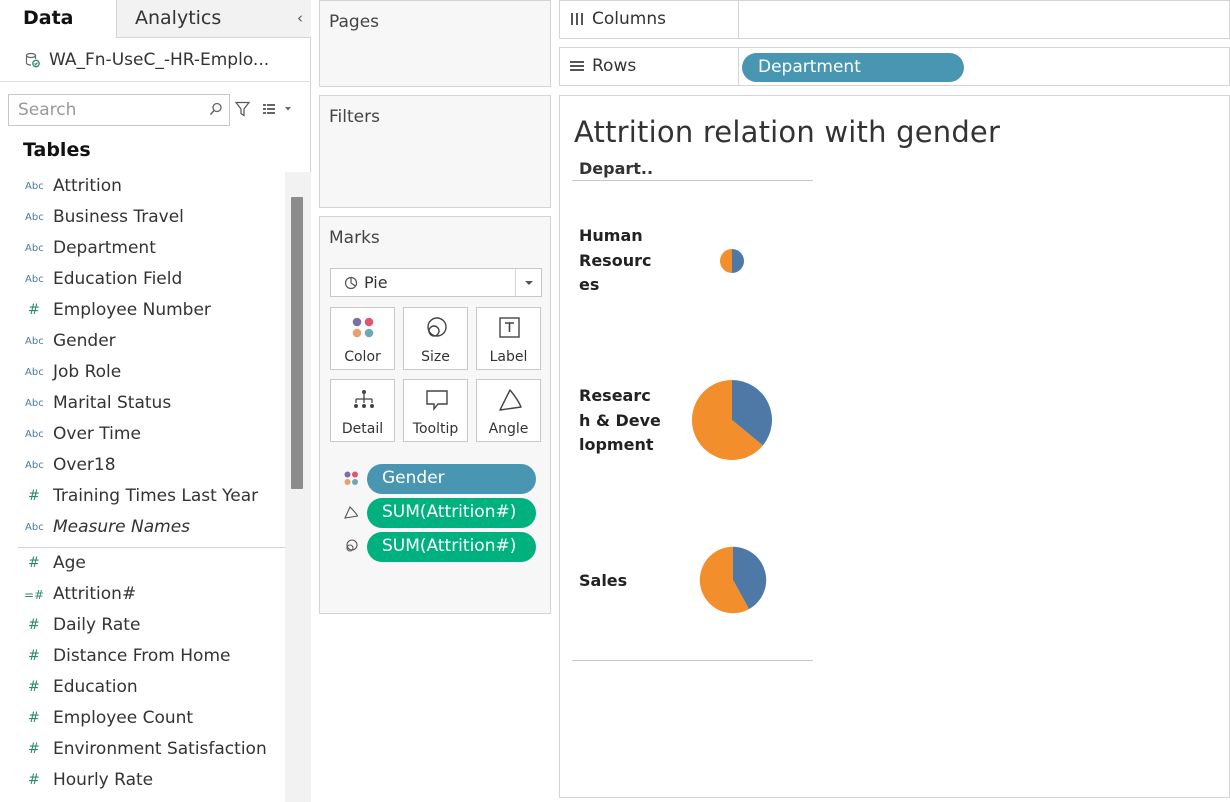 The width and height of the screenshot is (1230, 802). I want to click on field-label: Hourly Rate, so click(103, 780).